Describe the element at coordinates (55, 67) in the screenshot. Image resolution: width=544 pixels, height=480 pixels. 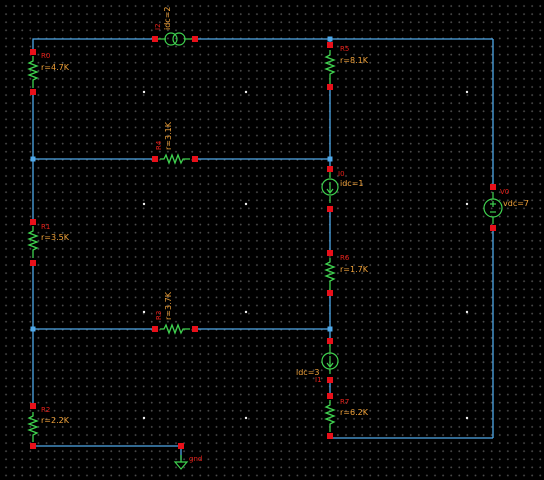
I see `r0-value: r=4.7K` at that location.